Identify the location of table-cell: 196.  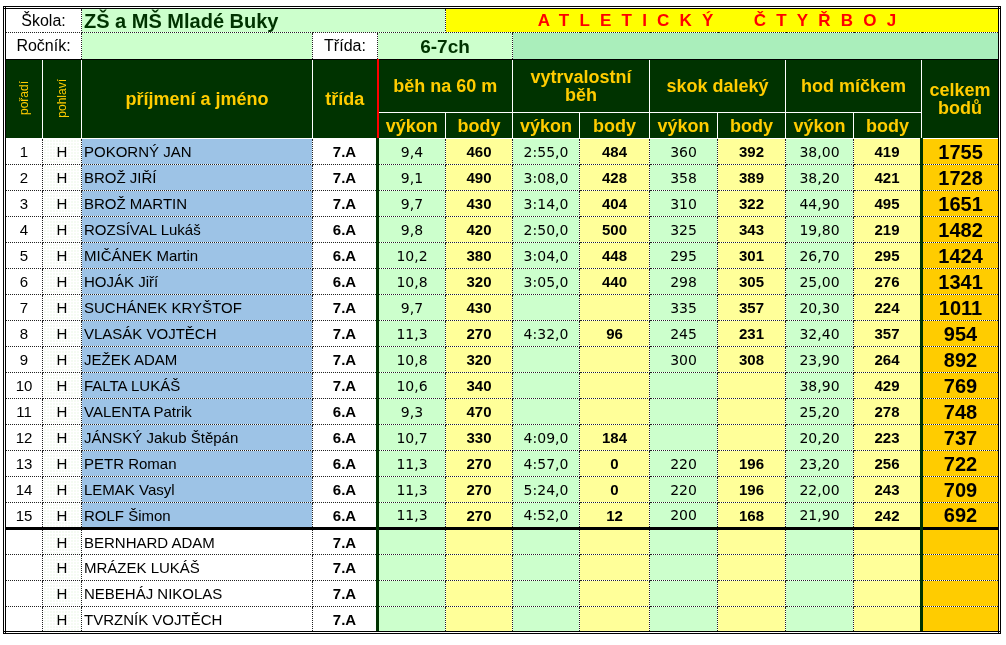
(751, 489).